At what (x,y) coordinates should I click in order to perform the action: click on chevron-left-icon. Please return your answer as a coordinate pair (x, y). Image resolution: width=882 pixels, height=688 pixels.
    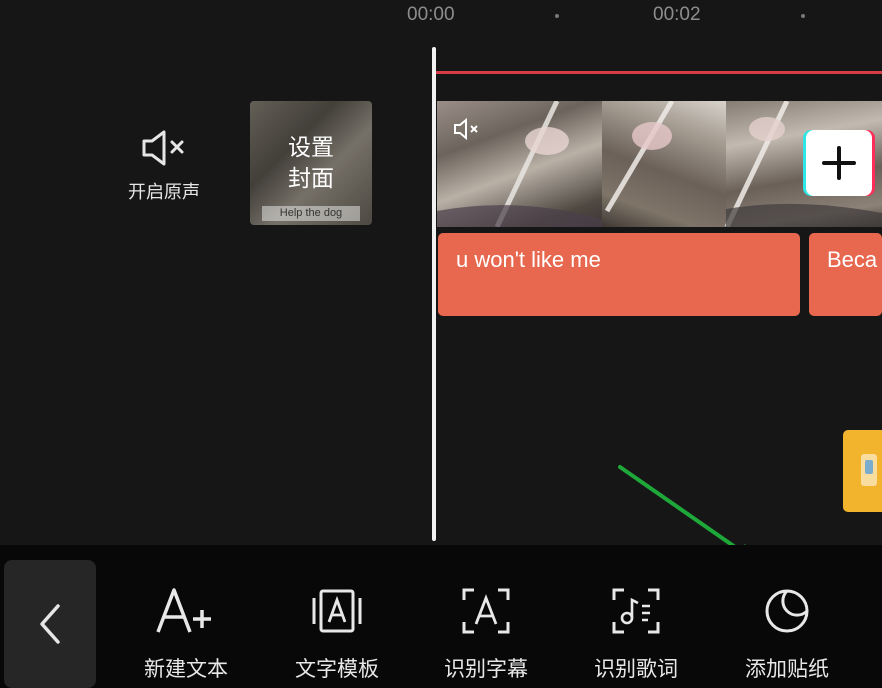
    Looking at the image, I should click on (50, 624).